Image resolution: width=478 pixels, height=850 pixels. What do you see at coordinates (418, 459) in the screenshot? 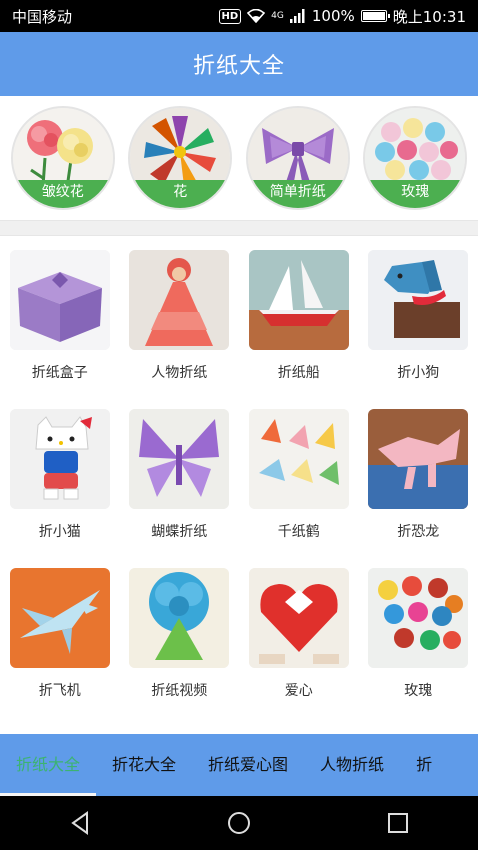
I see `paper-dinosaur-image` at bounding box center [418, 459].